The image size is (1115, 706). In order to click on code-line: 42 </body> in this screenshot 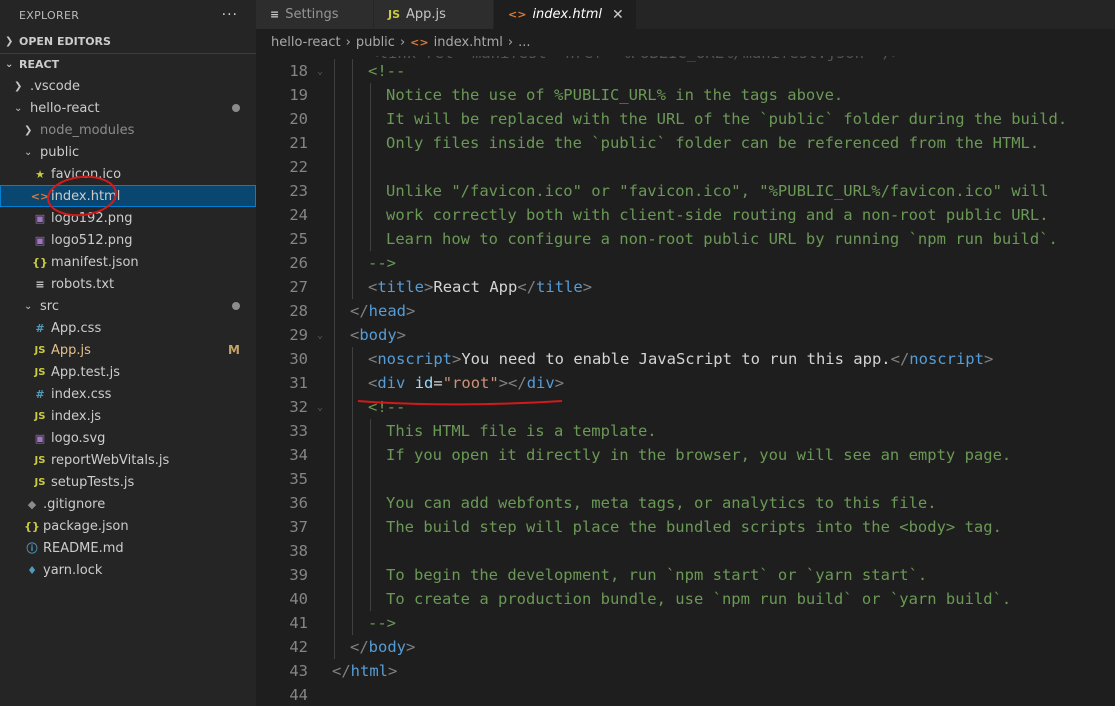, I will do `click(685, 647)`.